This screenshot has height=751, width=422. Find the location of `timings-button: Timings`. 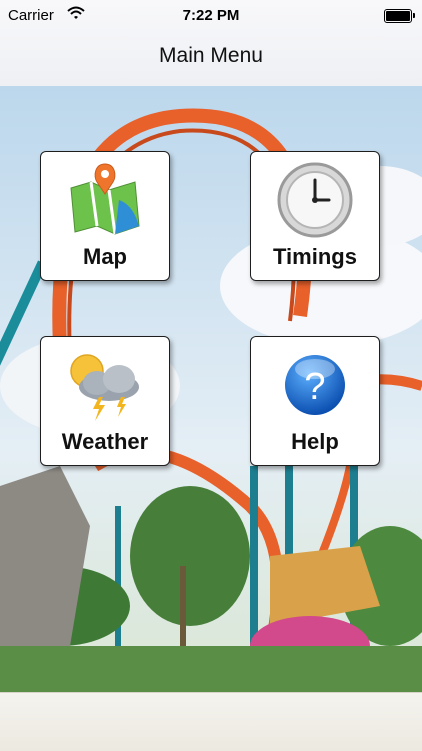

timings-button: Timings is located at coordinates (315, 216).